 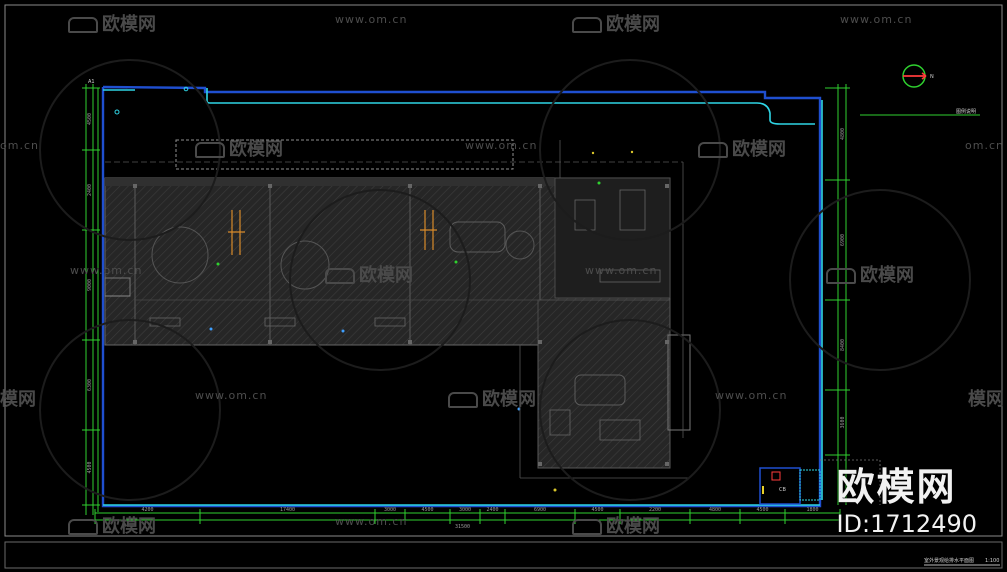 I want to click on left-dimension-texts: 4500 2400 9000 6300 4500, so click(x=90, y=293).